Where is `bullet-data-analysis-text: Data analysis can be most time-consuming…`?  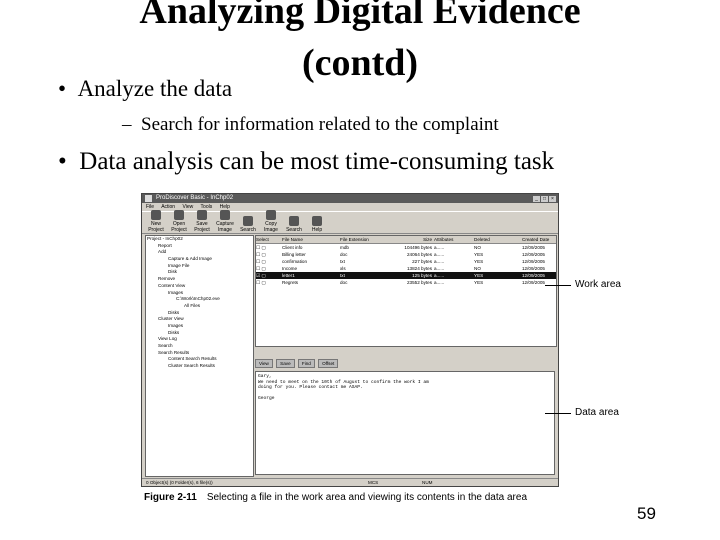
bullet-data-analysis-text: Data analysis can be most time-consuming… is located at coordinates (317, 161).